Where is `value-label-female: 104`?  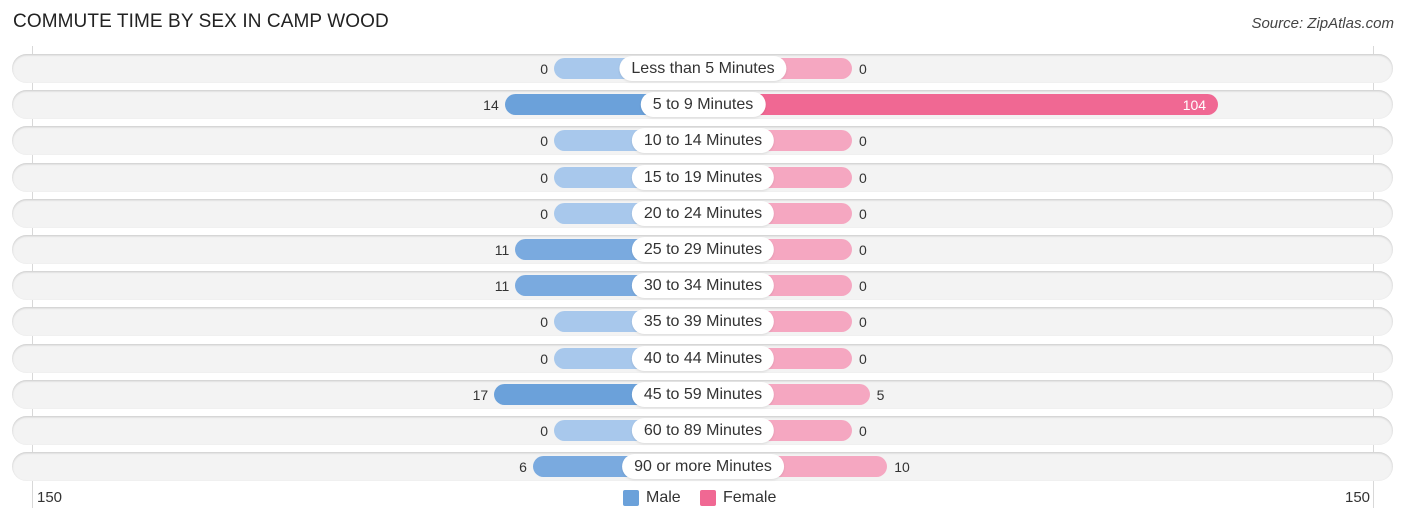
value-label-female: 104 is located at coordinates (1194, 105).